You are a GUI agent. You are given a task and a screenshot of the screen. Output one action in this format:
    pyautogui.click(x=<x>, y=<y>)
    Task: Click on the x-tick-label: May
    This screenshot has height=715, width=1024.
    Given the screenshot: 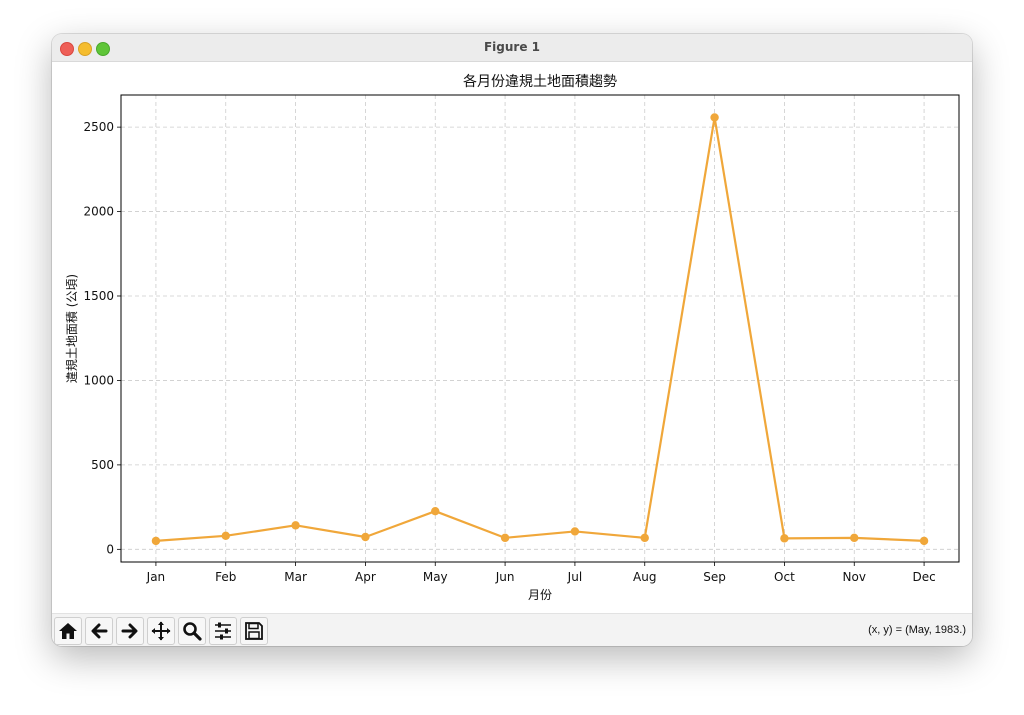 What is the action you would take?
    pyautogui.click(x=435, y=577)
    